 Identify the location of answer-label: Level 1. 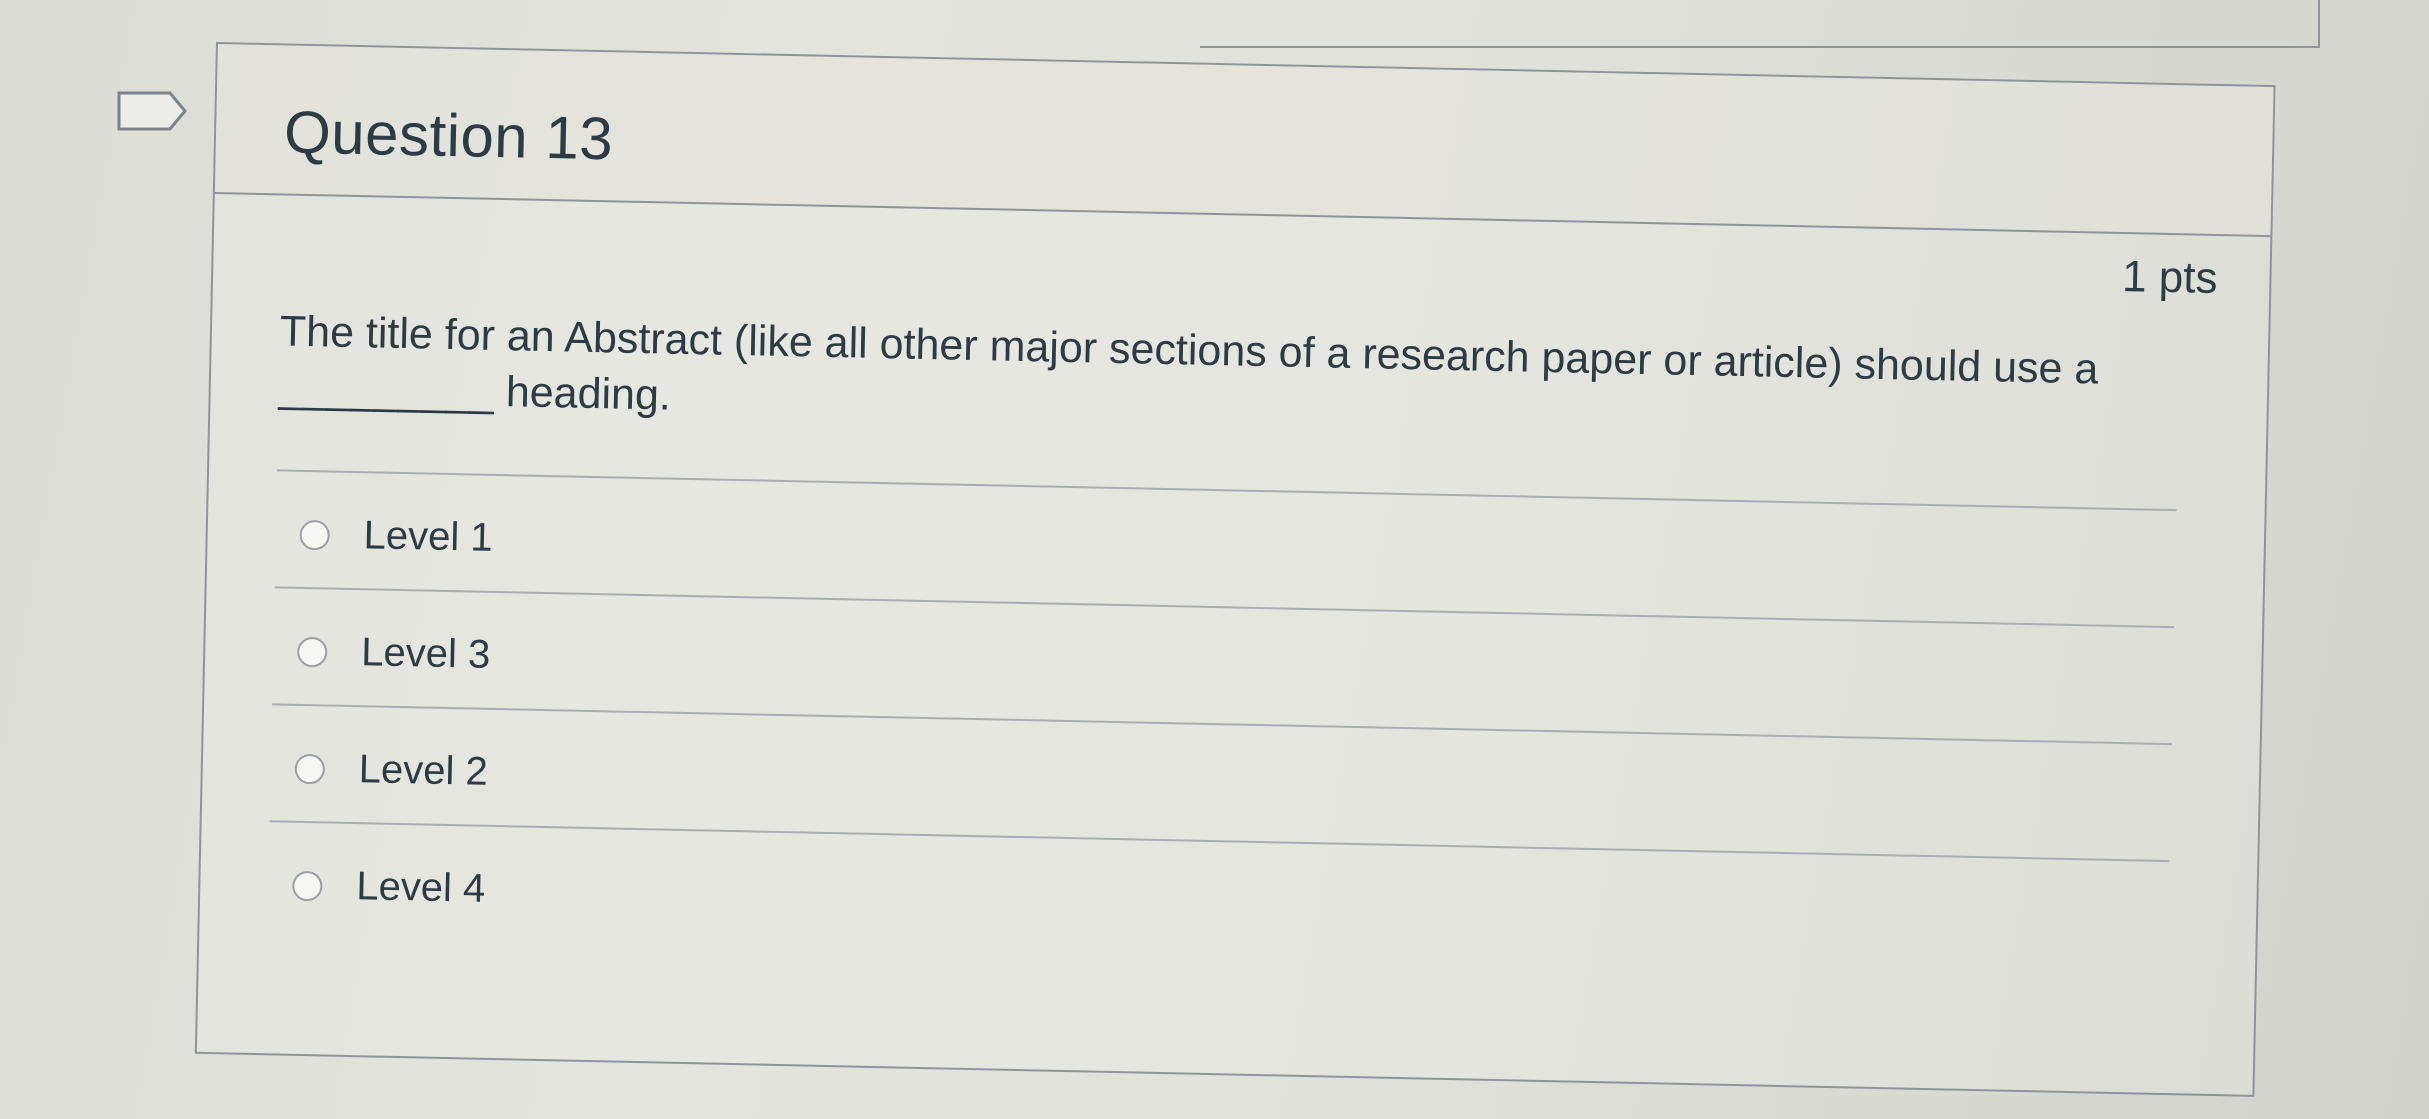
(428, 537).